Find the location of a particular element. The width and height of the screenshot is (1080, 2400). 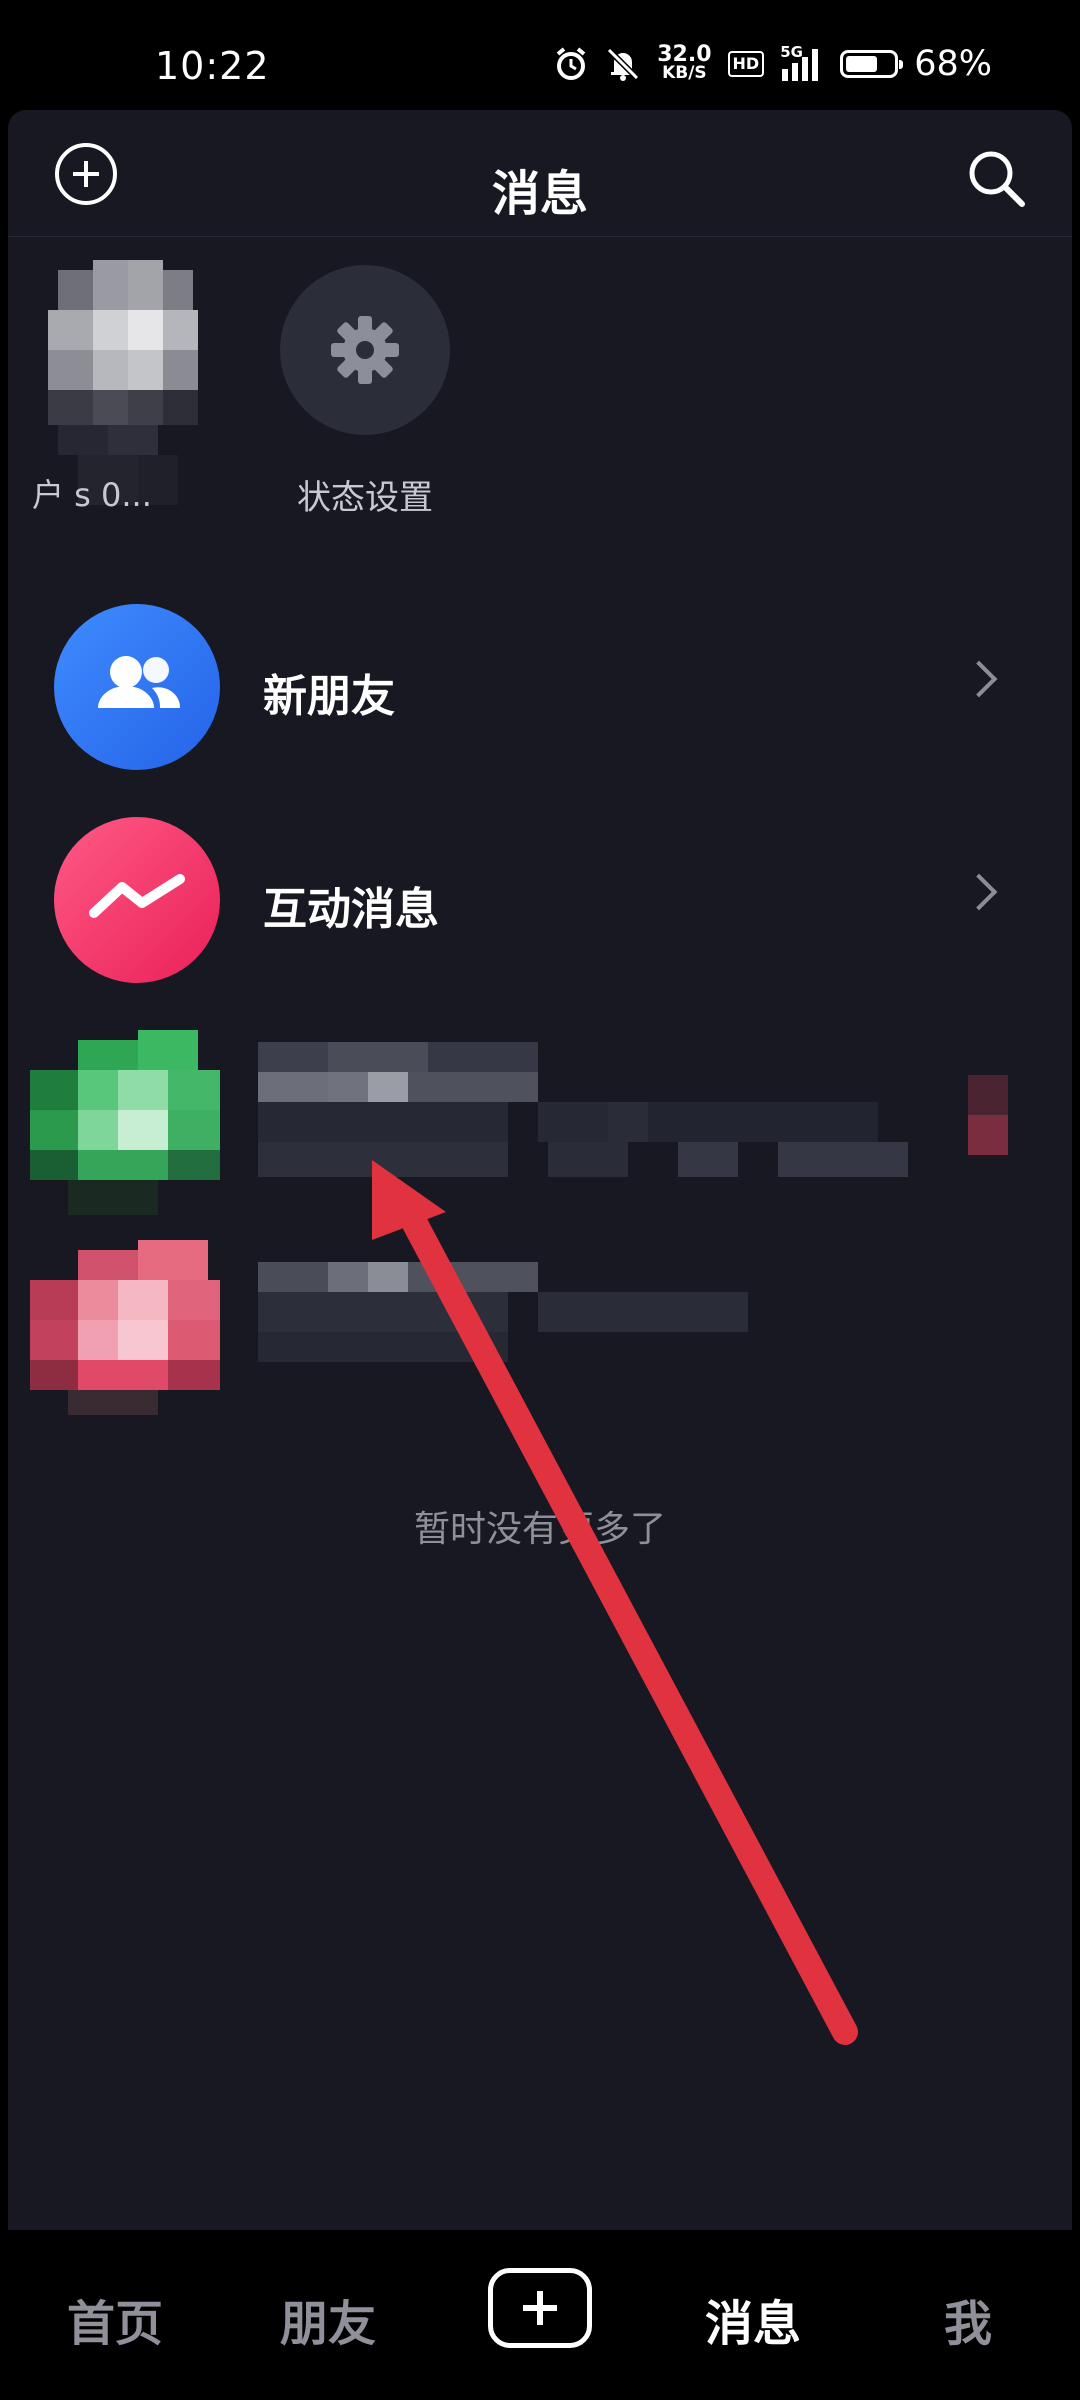

speed-value: 32.0 is located at coordinates (684, 54).